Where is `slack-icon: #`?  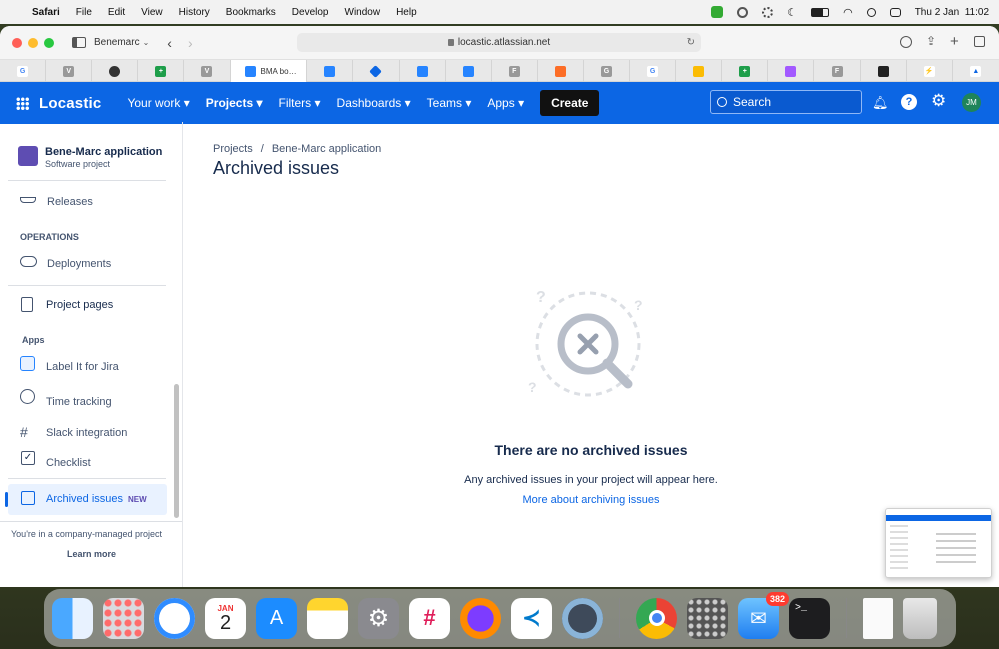
slack-icon: # is located at coordinates (429, 618).